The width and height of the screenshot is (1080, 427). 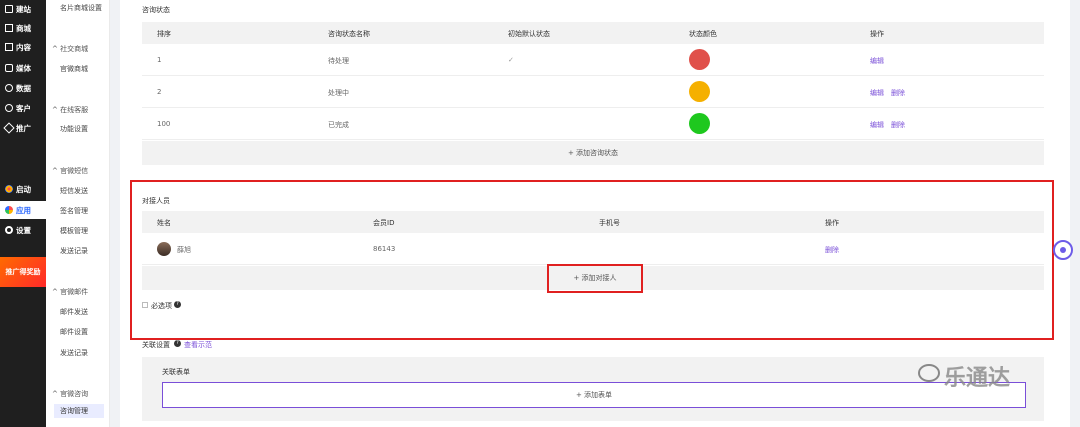 What do you see at coordinates (176, 372) in the screenshot?
I see `form-title: 关联表单` at bounding box center [176, 372].